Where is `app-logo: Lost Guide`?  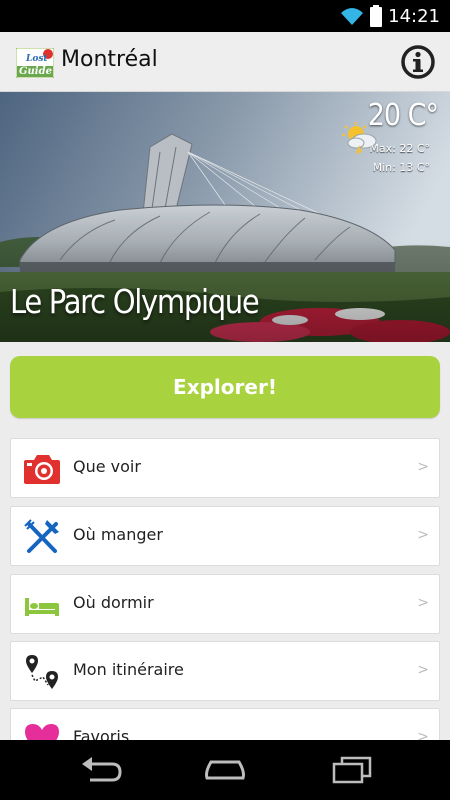 app-logo: Lost Guide is located at coordinates (35, 63).